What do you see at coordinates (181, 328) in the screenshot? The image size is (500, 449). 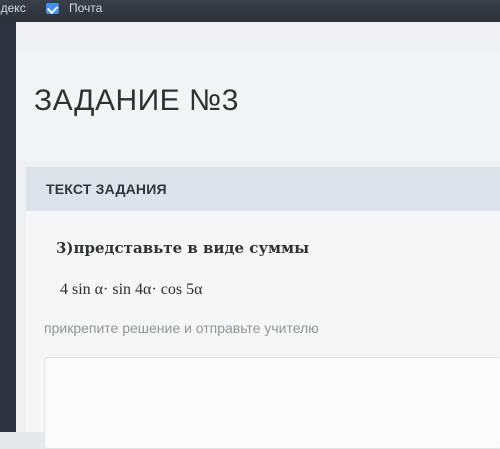 I see `task-instruction: прикрепите решение и отправьте учителю` at bounding box center [181, 328].